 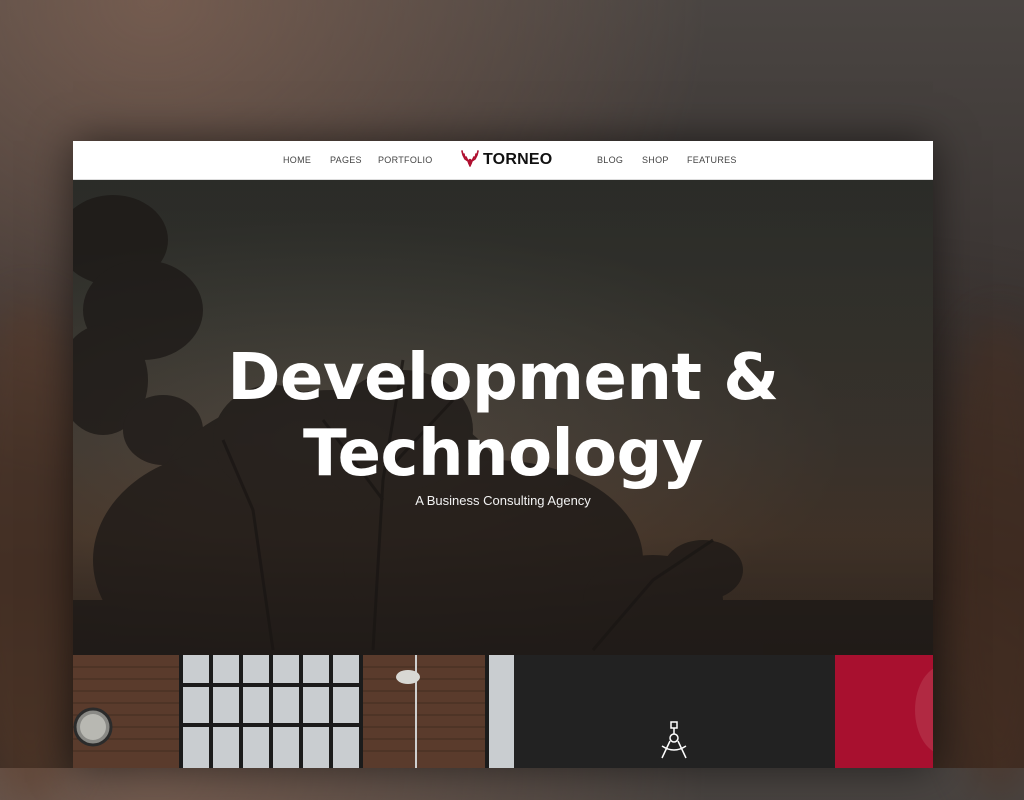 What do you see at coordinates (674, 711) in the screenshot?
I see `service-tile` at bounding box center [674, 711].